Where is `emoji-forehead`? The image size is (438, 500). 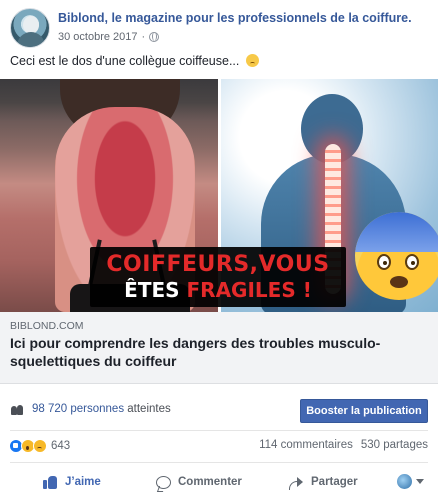 emoji-forehead is located at coordinates (396, 232).